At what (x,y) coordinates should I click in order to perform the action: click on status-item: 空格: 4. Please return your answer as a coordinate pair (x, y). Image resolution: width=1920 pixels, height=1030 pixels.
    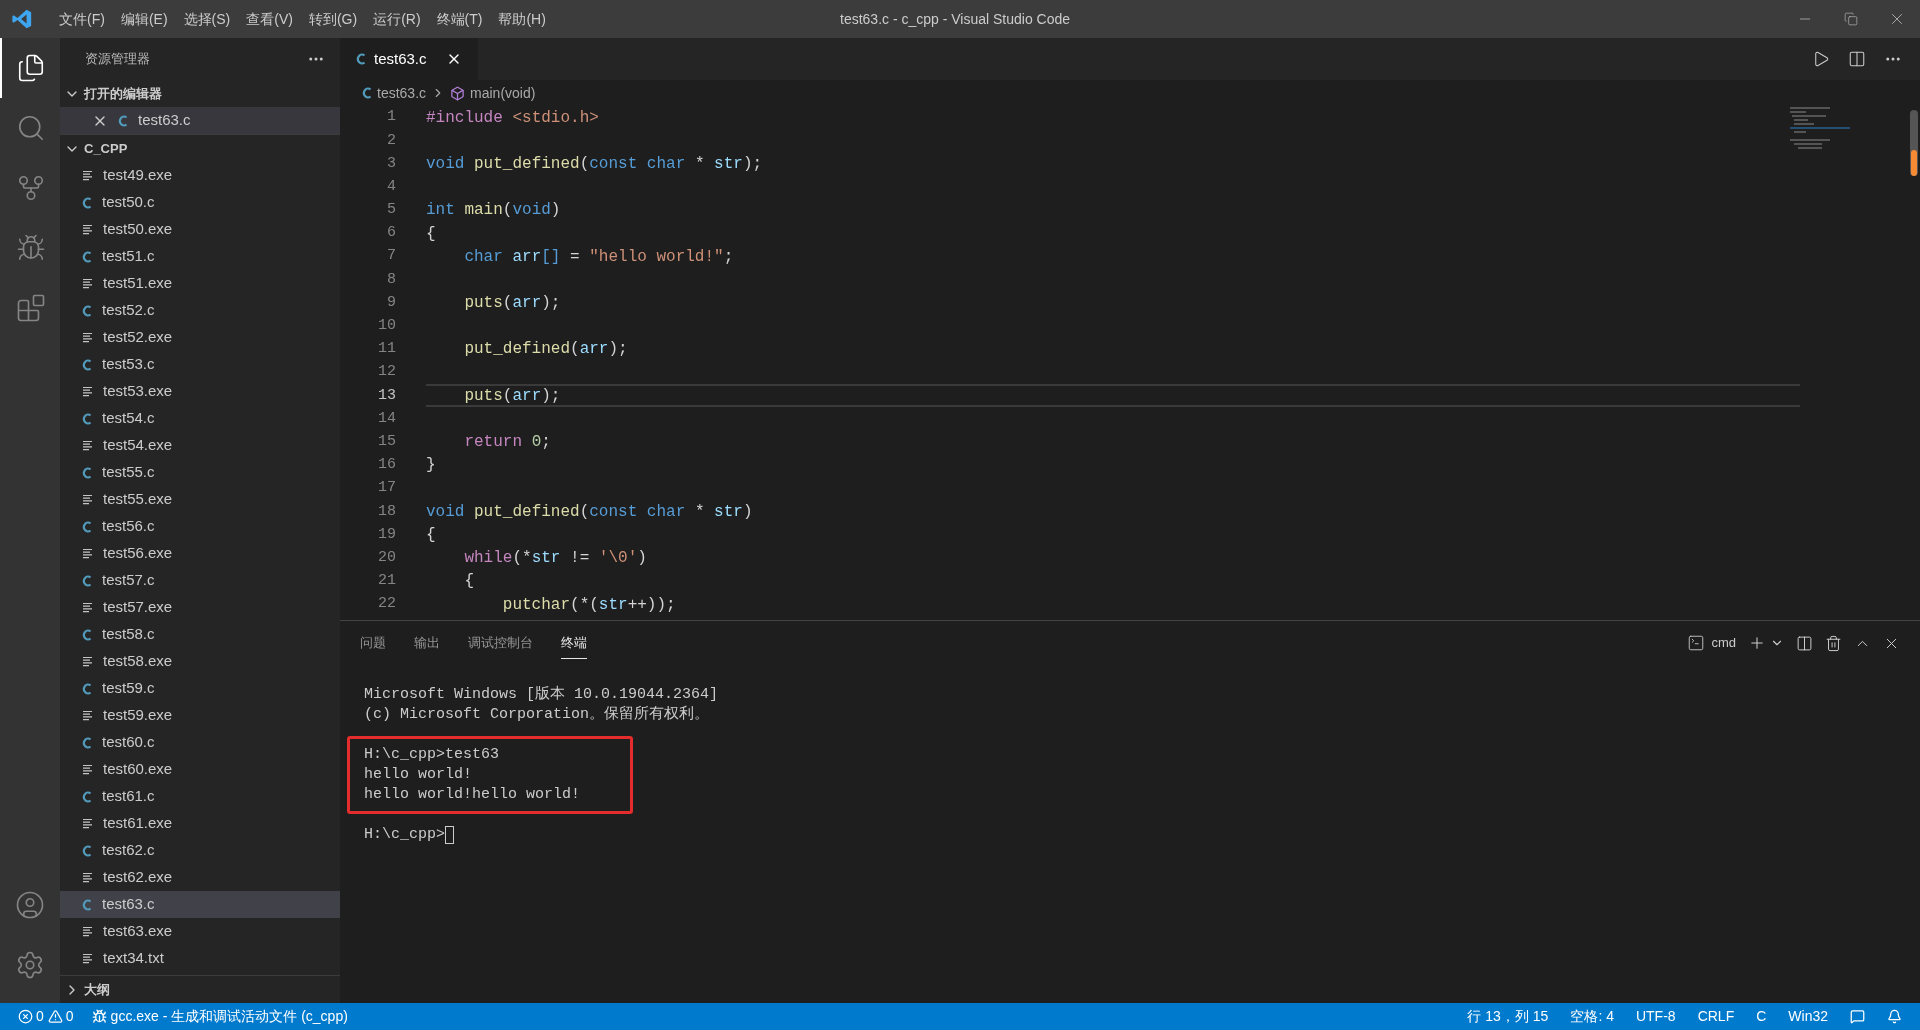
    Looking at the image, I should click on (1592, 1016).